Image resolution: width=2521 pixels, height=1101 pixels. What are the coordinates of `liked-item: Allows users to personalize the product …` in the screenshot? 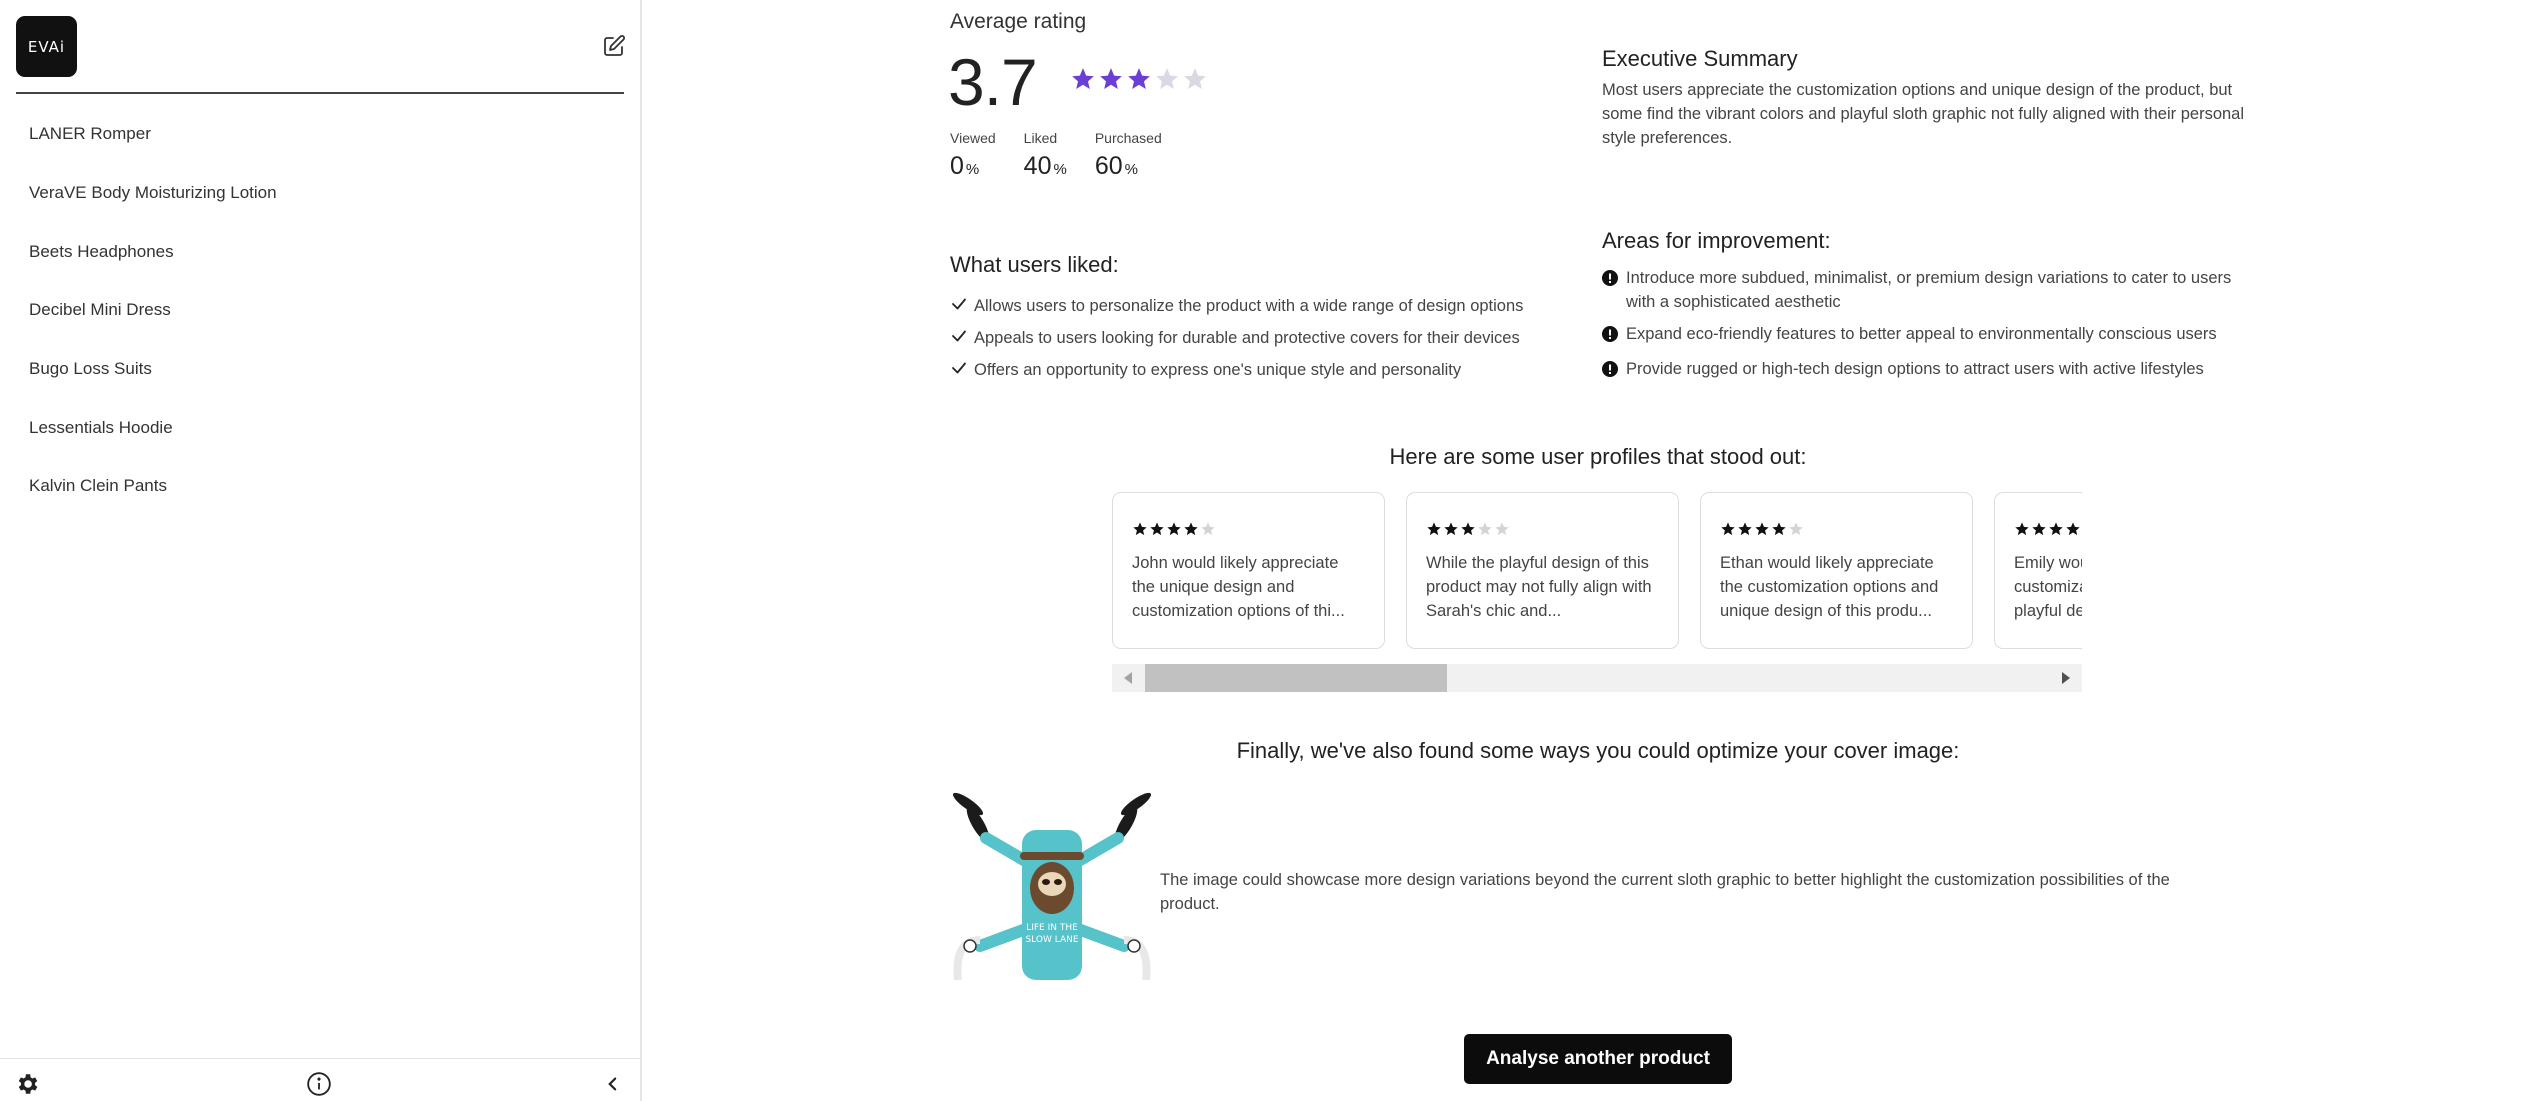 It's located at (1236, 306).